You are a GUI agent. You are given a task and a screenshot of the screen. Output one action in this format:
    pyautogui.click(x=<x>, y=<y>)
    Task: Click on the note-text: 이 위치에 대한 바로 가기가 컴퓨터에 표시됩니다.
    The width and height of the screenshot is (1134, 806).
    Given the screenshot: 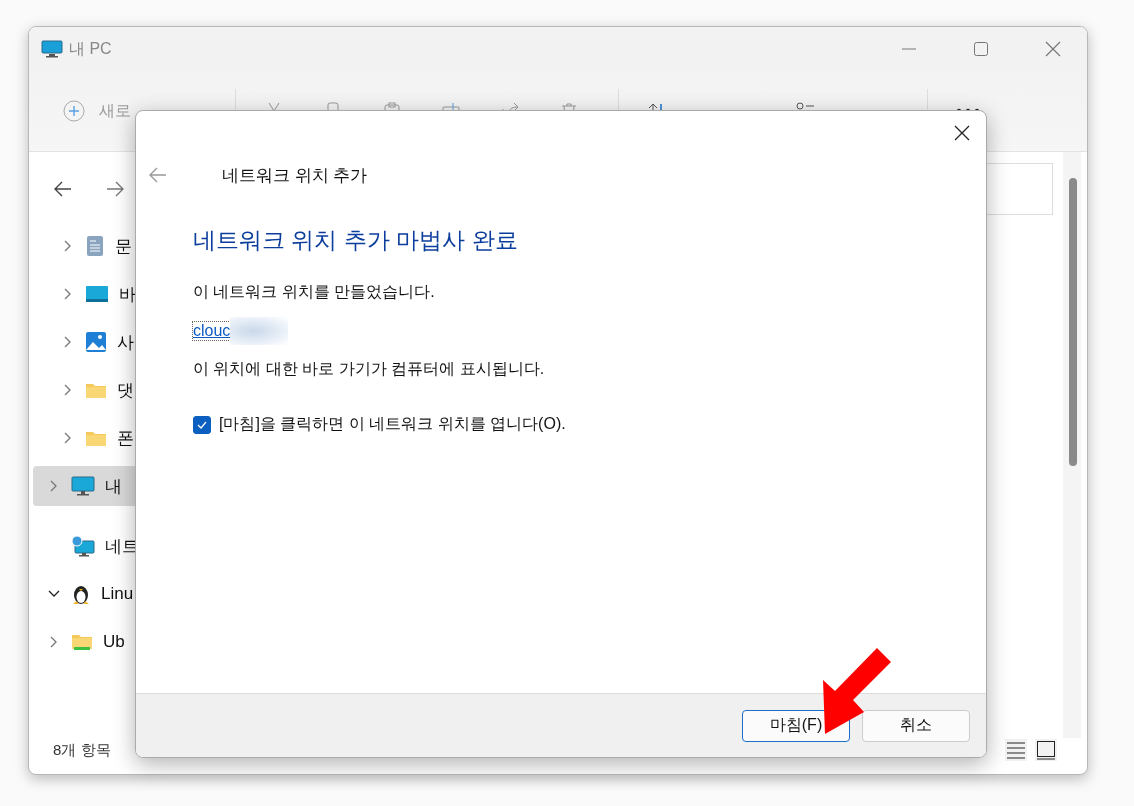 What is the action you would take?
    pyautogui.click(x=369, y=369)
    